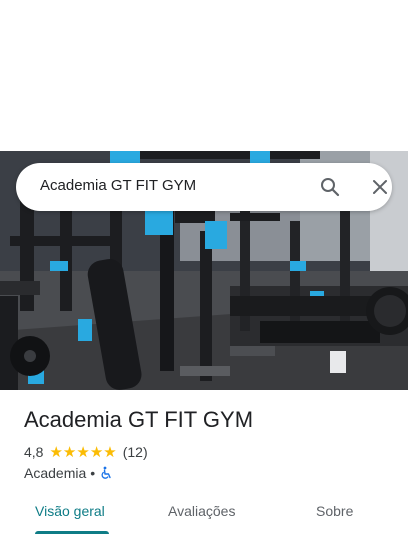  I want to click on star-rating: ★ ★ ★ ★ ★, so click(82, 452).